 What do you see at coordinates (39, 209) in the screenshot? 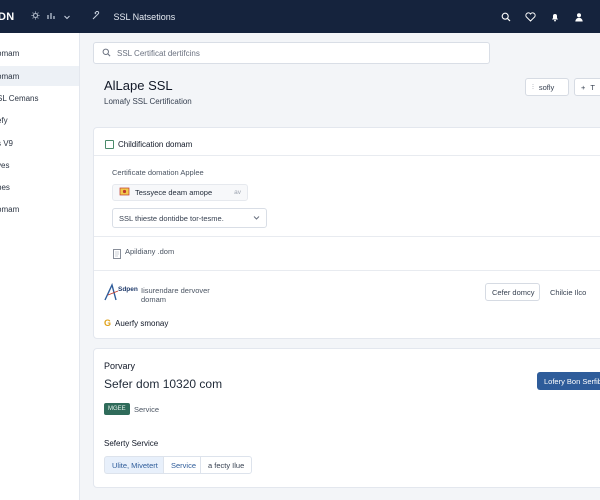
I see `sidebar-item-domain-2: omam` at bounding box center [39, 209].